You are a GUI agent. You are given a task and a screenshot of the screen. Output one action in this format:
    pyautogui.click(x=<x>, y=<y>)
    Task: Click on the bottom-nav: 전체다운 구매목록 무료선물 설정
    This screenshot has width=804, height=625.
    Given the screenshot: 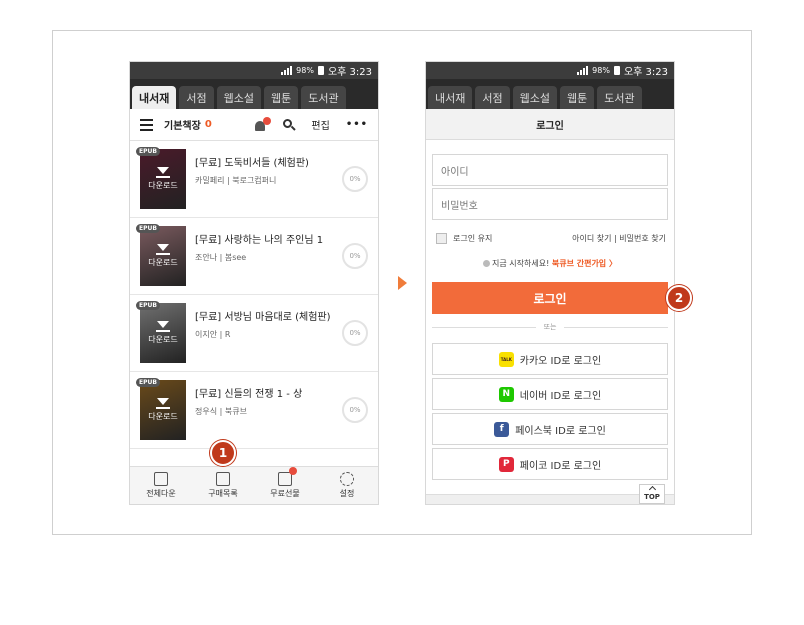 What is the action you would take?
    pyautogui.click(x=254, y=485)
    